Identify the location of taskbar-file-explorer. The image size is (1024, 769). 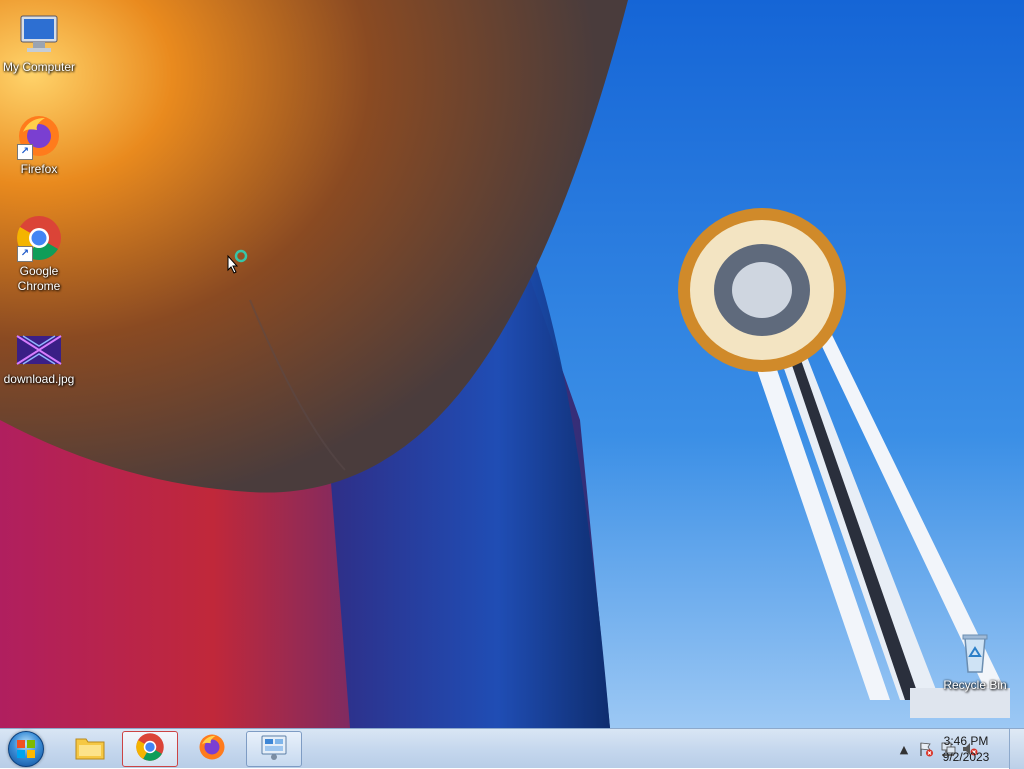
(90, 749).